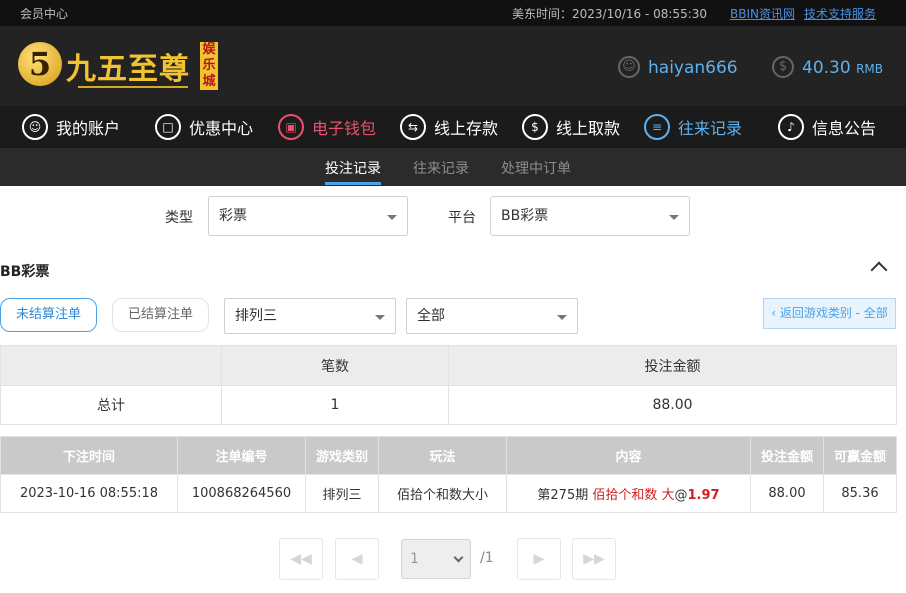 The image size is (906, 593). I want to click on play-type: 佰拾个和数大小, so click(442, 493).